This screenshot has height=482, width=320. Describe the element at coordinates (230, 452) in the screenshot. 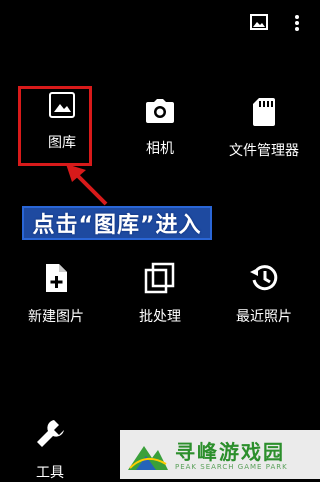

I see `watermark-title: 寻峰游戏园` at that location.